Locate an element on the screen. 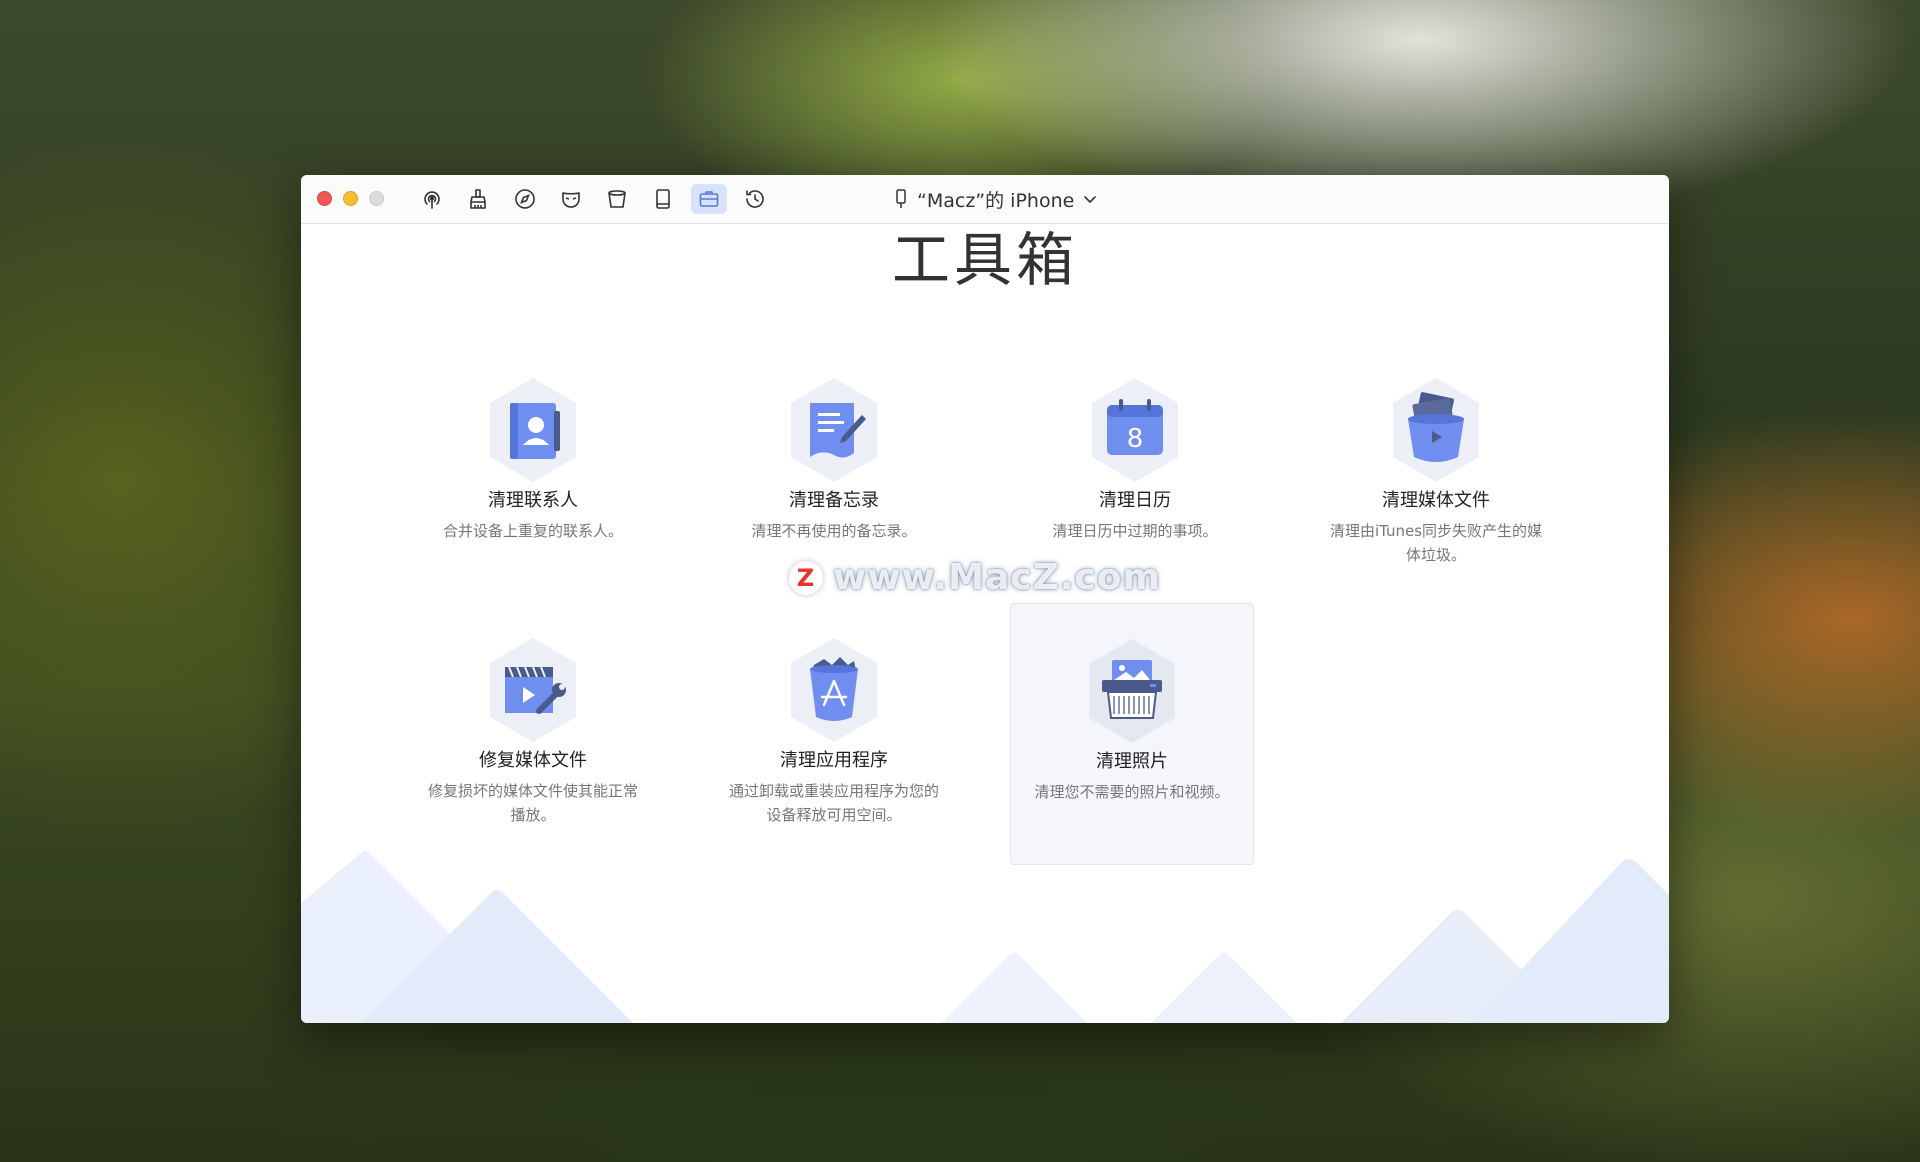 This screenshot has width=1920, height=1162. tool-name: 清理应用程序 is located at coordinates (834, 760).